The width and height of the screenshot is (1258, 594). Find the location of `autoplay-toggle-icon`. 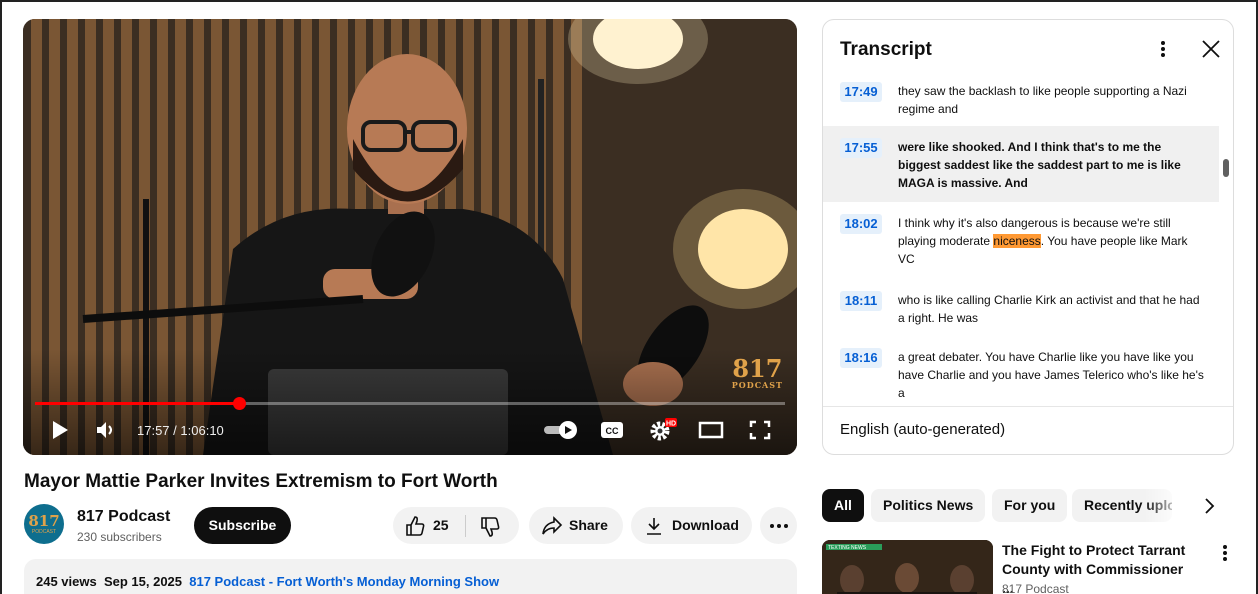

autoplay-toggle-icon is located at coordinates (560, 430).